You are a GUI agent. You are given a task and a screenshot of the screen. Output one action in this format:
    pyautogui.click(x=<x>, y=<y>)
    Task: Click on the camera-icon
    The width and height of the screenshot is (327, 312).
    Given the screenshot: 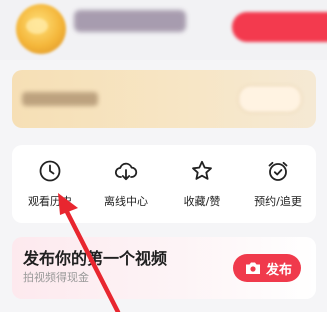 What is the action you would take?
    pyautogui.click(x=253, y=268)
    